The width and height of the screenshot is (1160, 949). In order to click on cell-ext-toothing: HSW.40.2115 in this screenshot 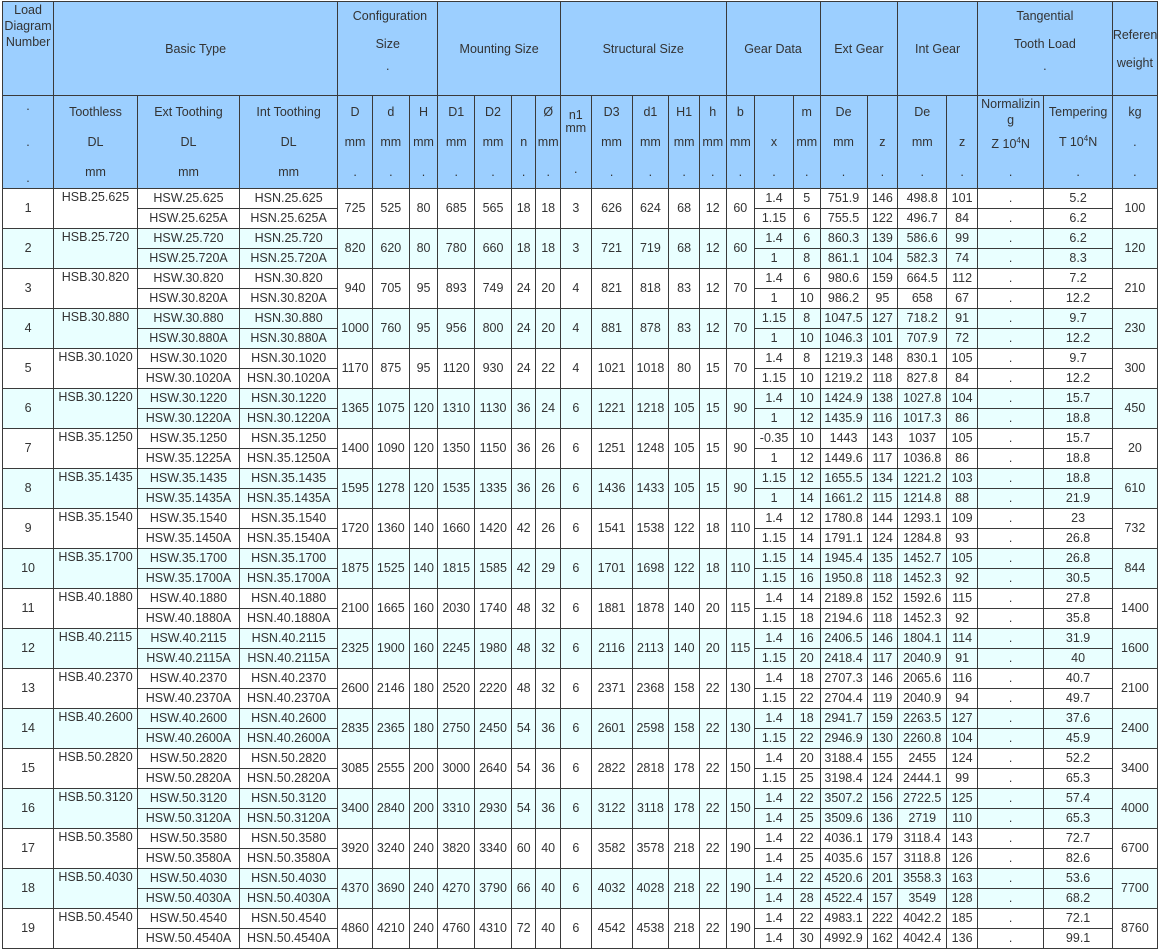, I will do `click(188, 638)`.